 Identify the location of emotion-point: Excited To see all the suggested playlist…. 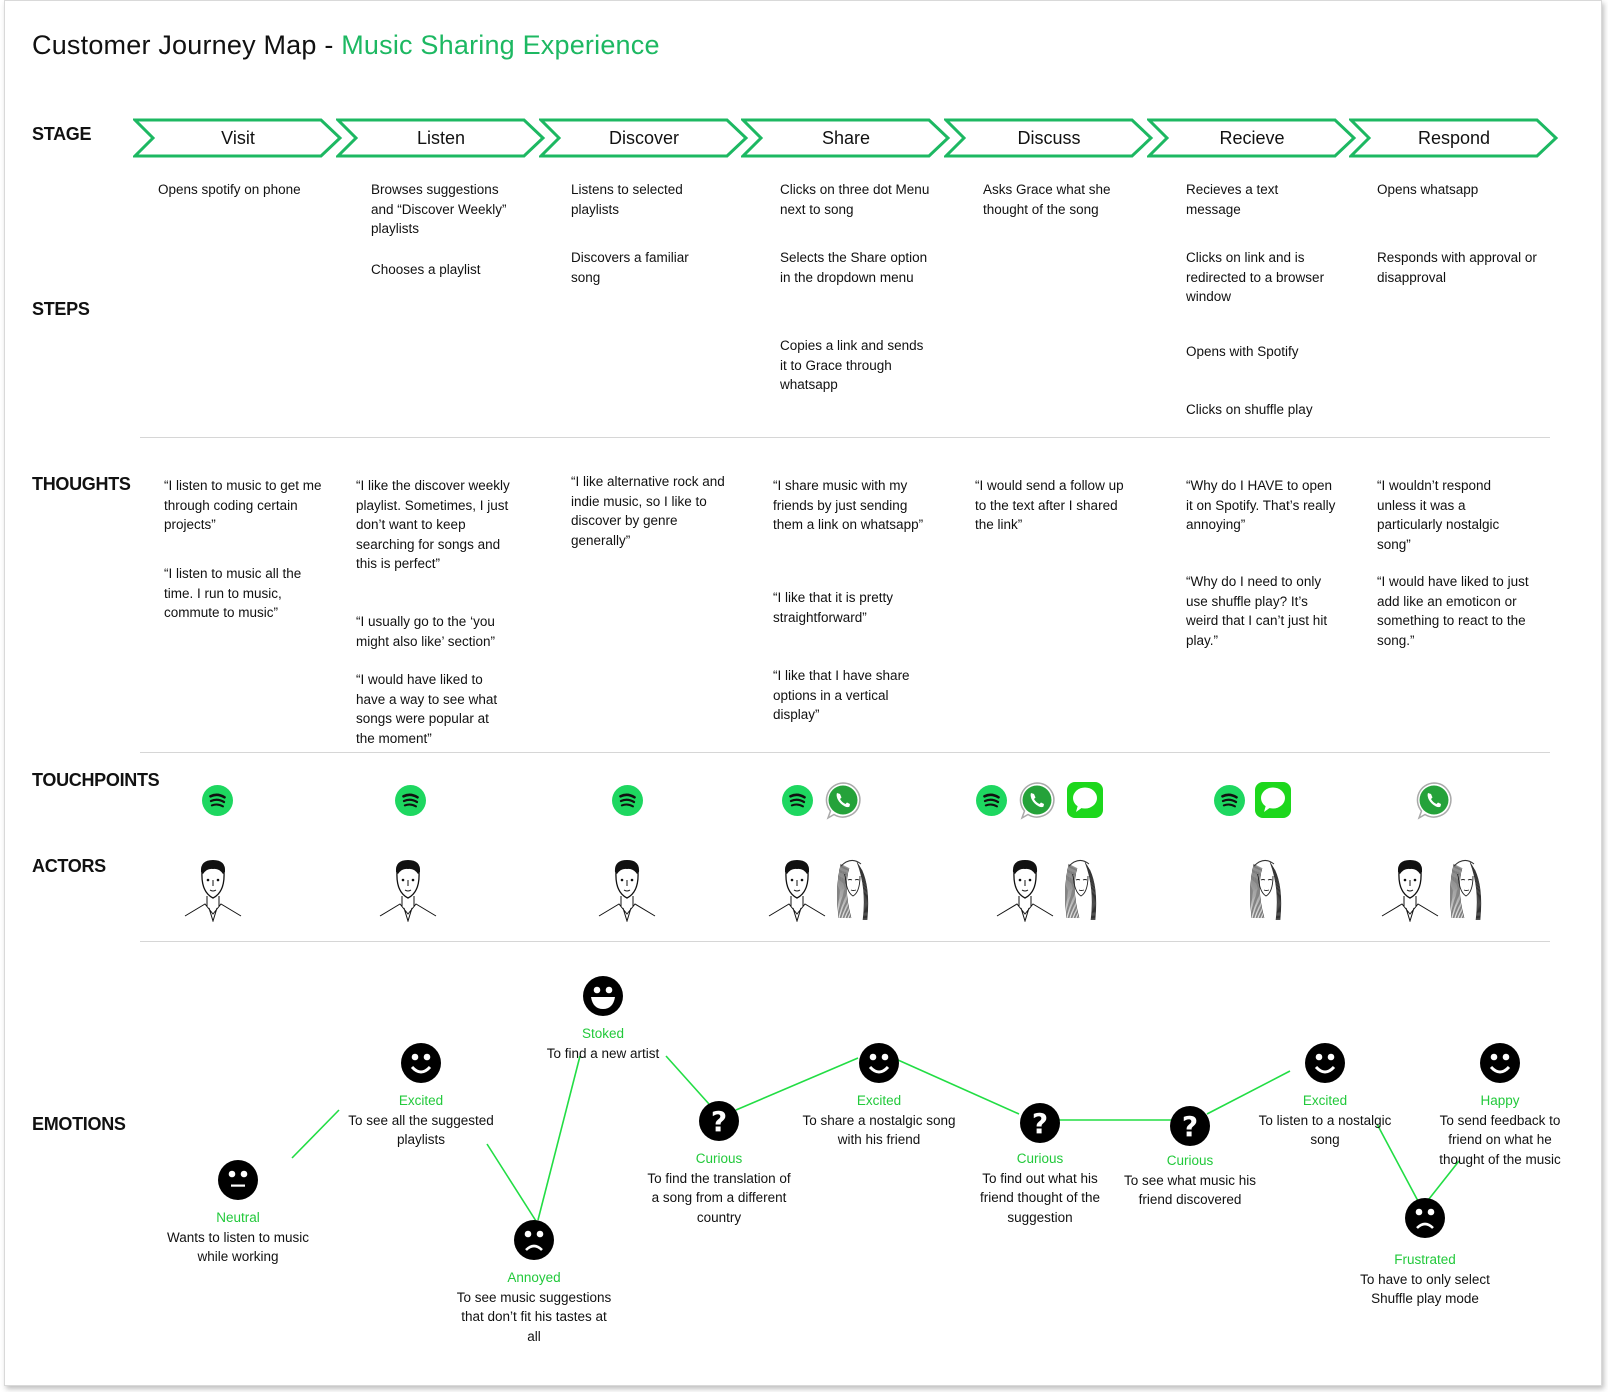
(421, 1120).